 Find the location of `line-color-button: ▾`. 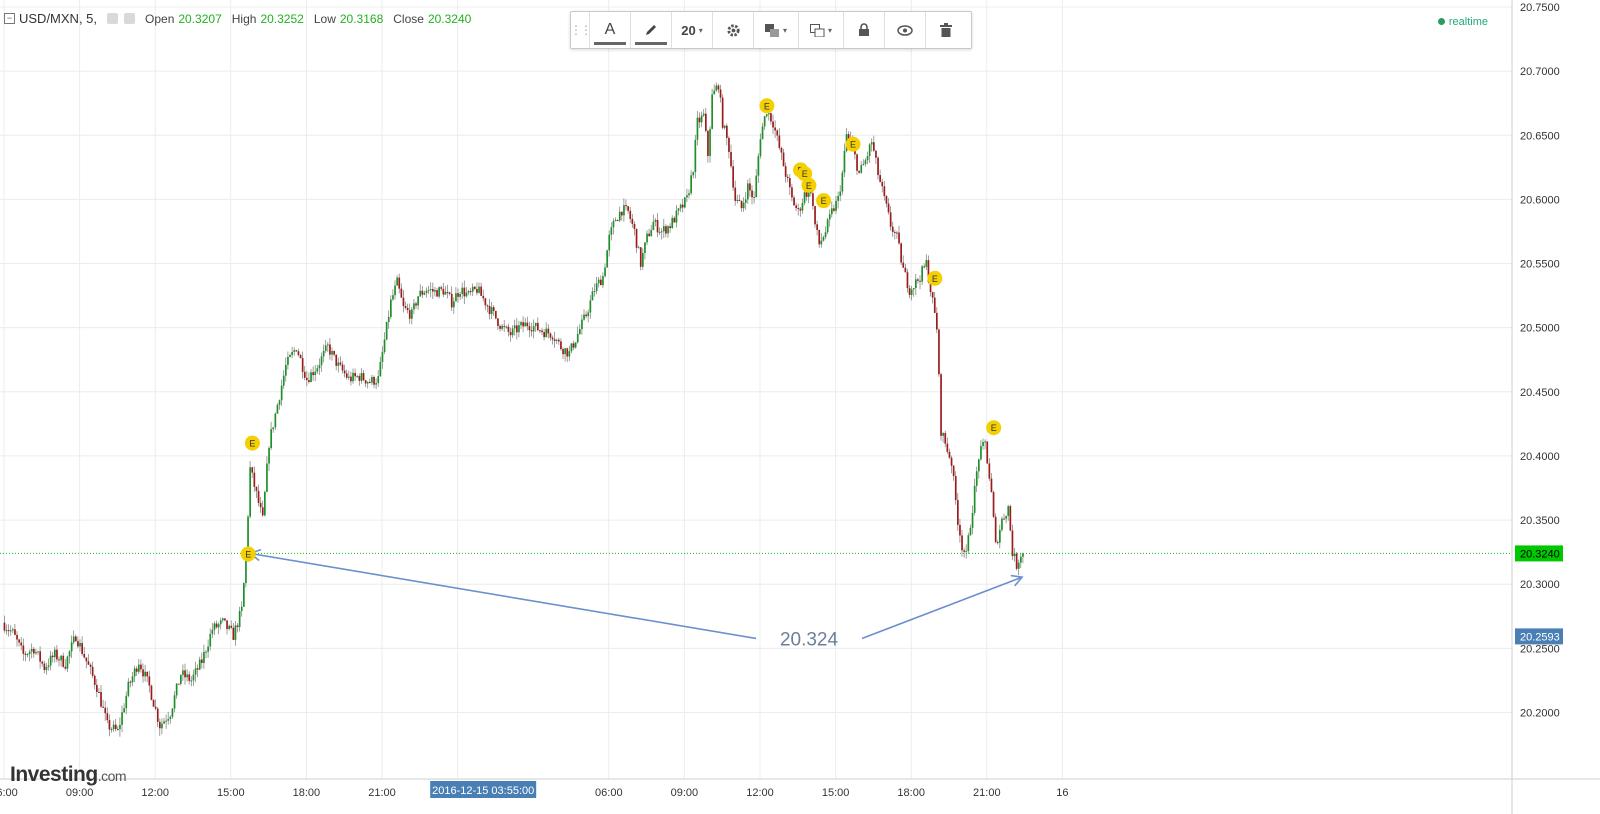

line-color-button: ▾ is located at coordinates (821, 30).